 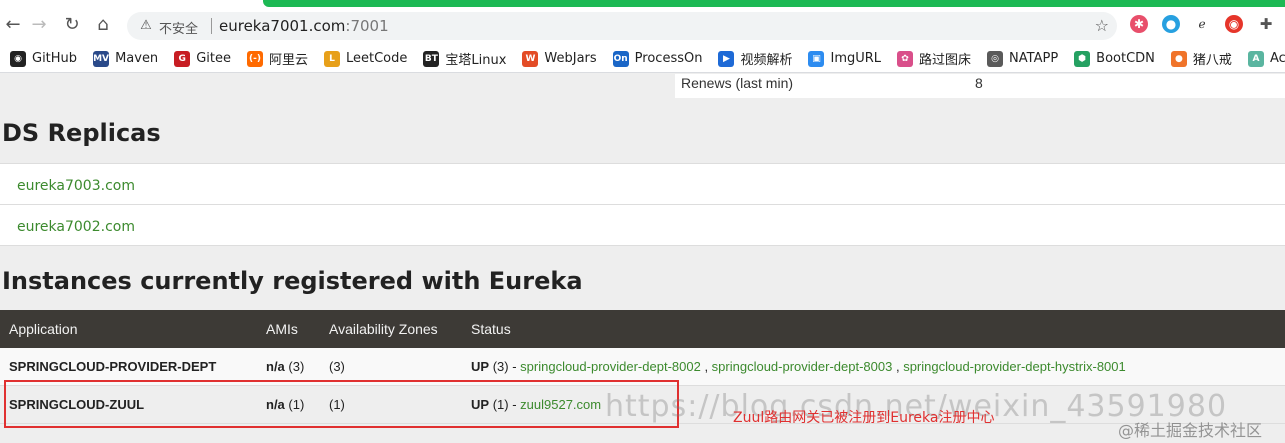 What do you see at coordinates (254, 58) in the screenshot?
I see `aliyun-icon: (-)` at bounding box center [254, 58].